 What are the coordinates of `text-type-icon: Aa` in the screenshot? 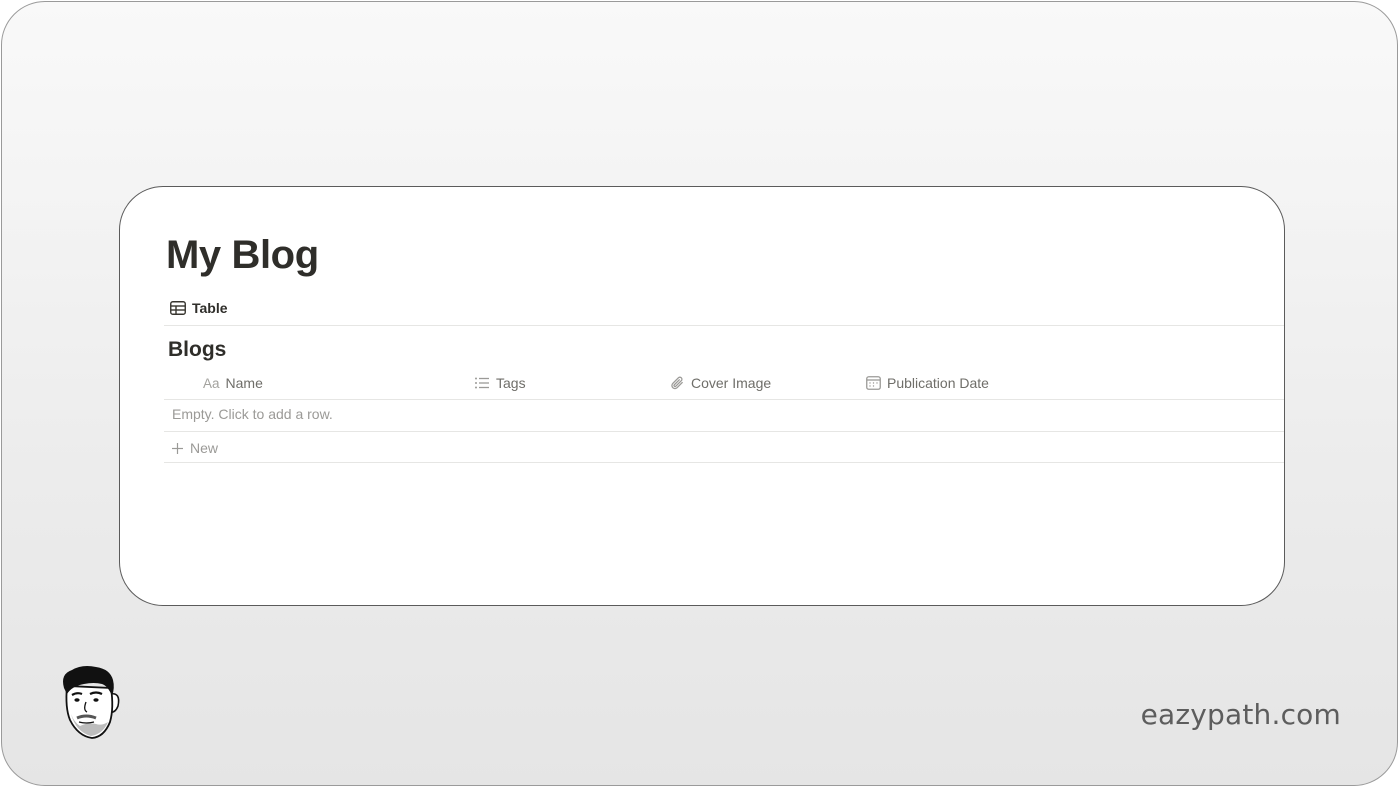 It's located at (211, 383).